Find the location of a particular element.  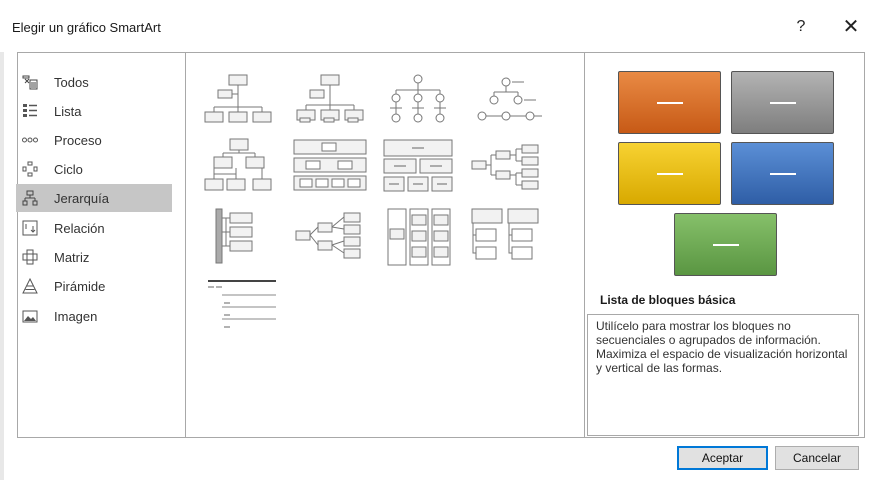

all-icon is located at coordinates (30, 82).